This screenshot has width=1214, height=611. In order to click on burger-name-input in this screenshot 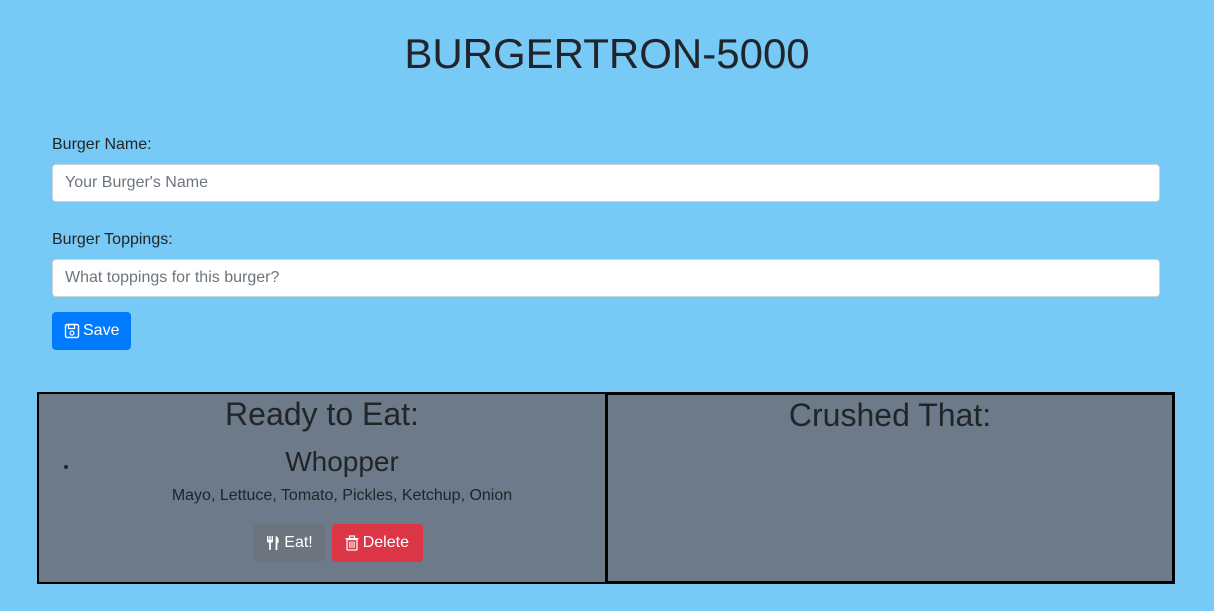, I will do `click(606, 183)`.